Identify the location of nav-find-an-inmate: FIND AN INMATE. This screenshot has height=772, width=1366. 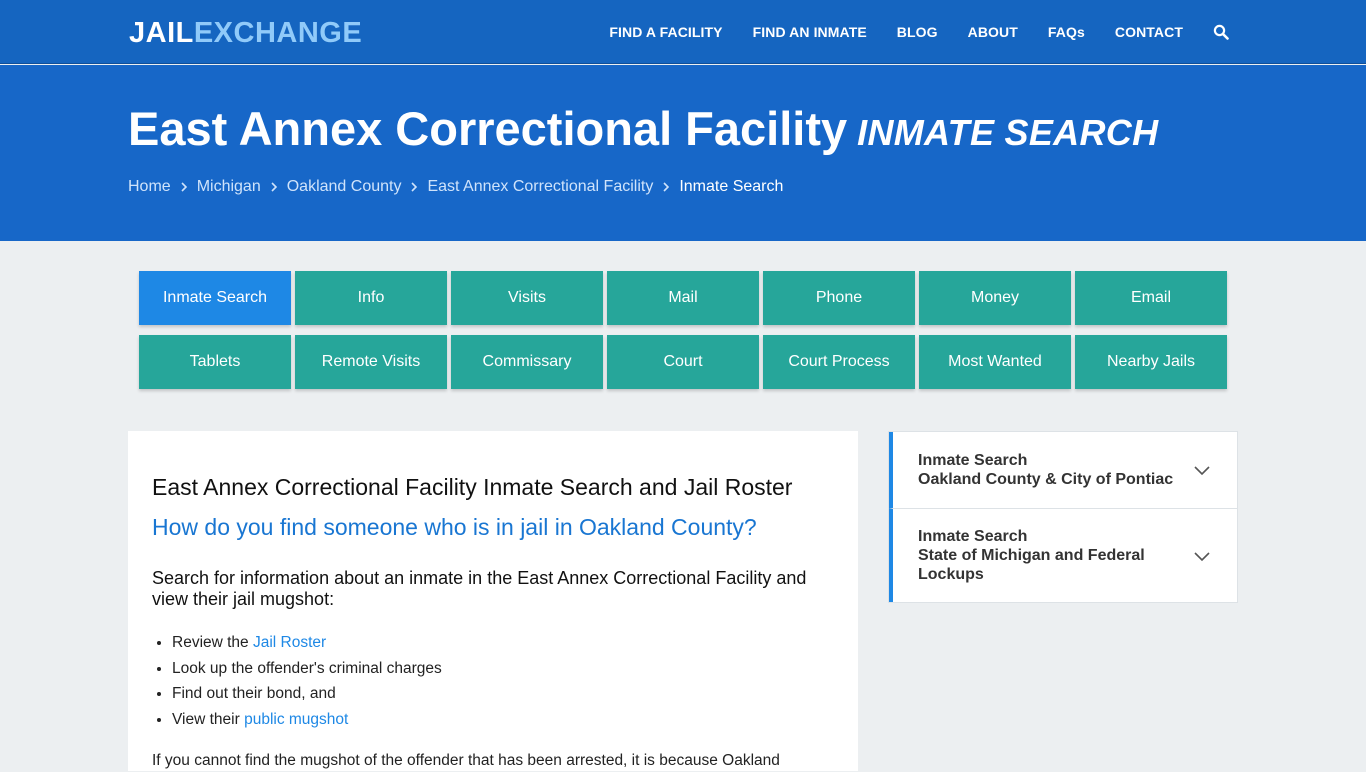
(810, 32).